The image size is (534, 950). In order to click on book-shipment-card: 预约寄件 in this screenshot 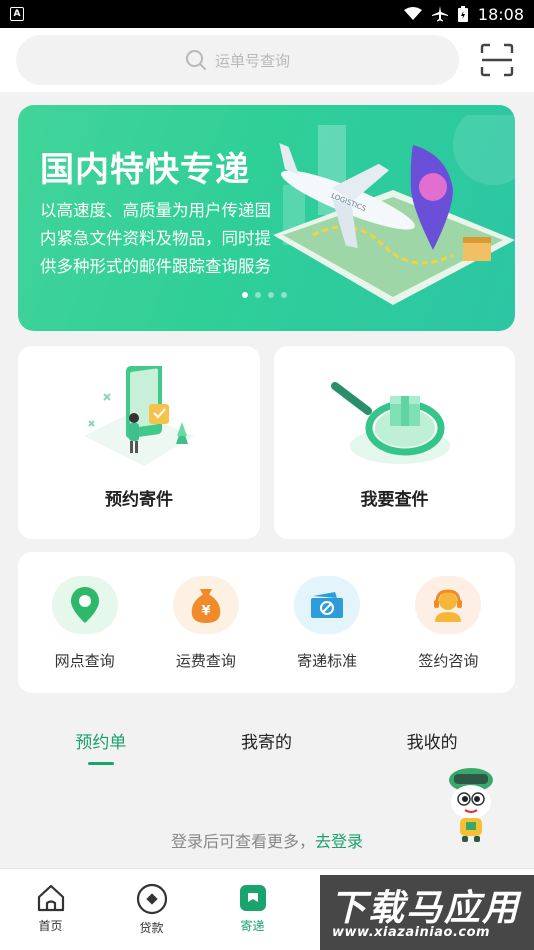, I will do `click(139, 442)`.